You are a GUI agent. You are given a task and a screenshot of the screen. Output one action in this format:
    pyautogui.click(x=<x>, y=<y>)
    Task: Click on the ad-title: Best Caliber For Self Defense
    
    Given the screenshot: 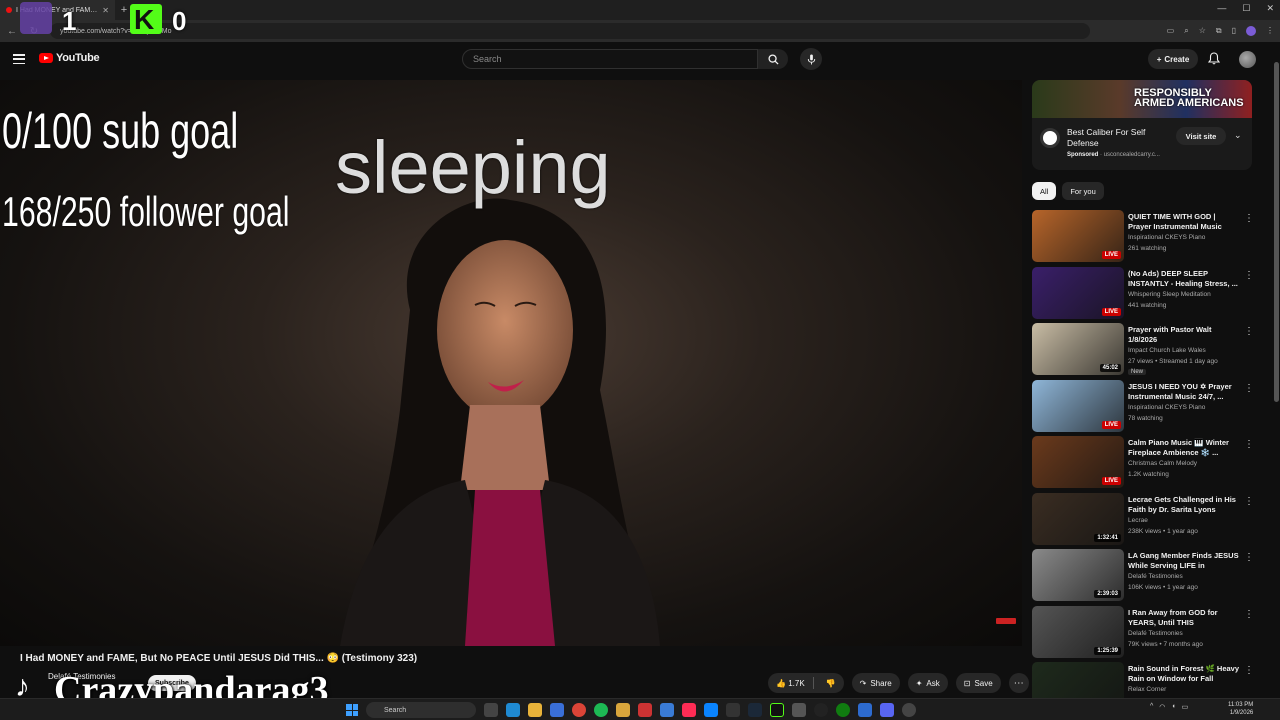 What is the action you would take?
    pyautogui.click(x=1119, y=138)
    